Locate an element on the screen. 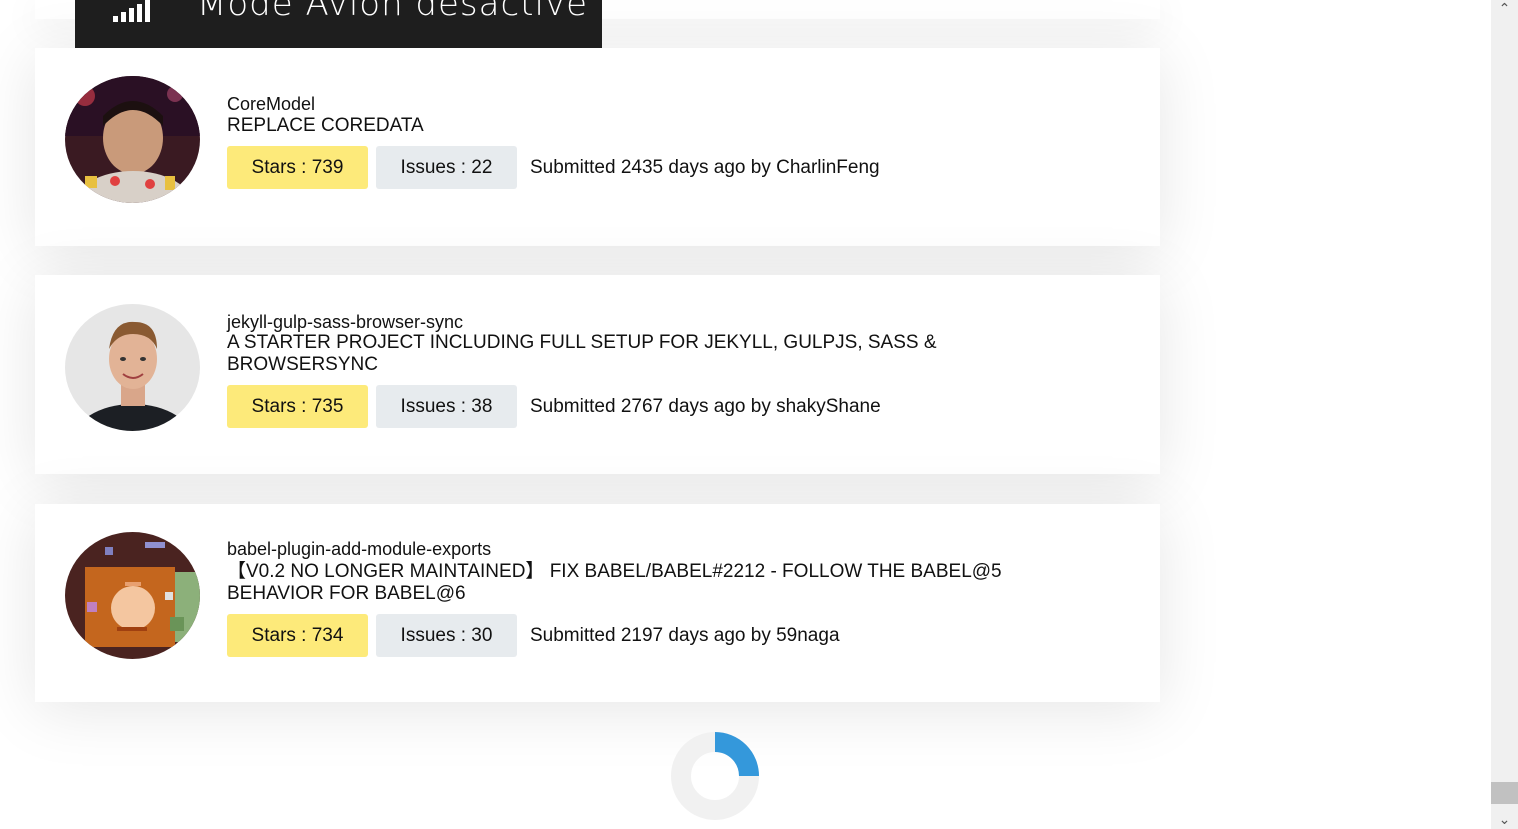 This screenshot has width=1518, height=829. airplane-mode-toast: Mode Avion désactivé is located at coordinates (338, 24).